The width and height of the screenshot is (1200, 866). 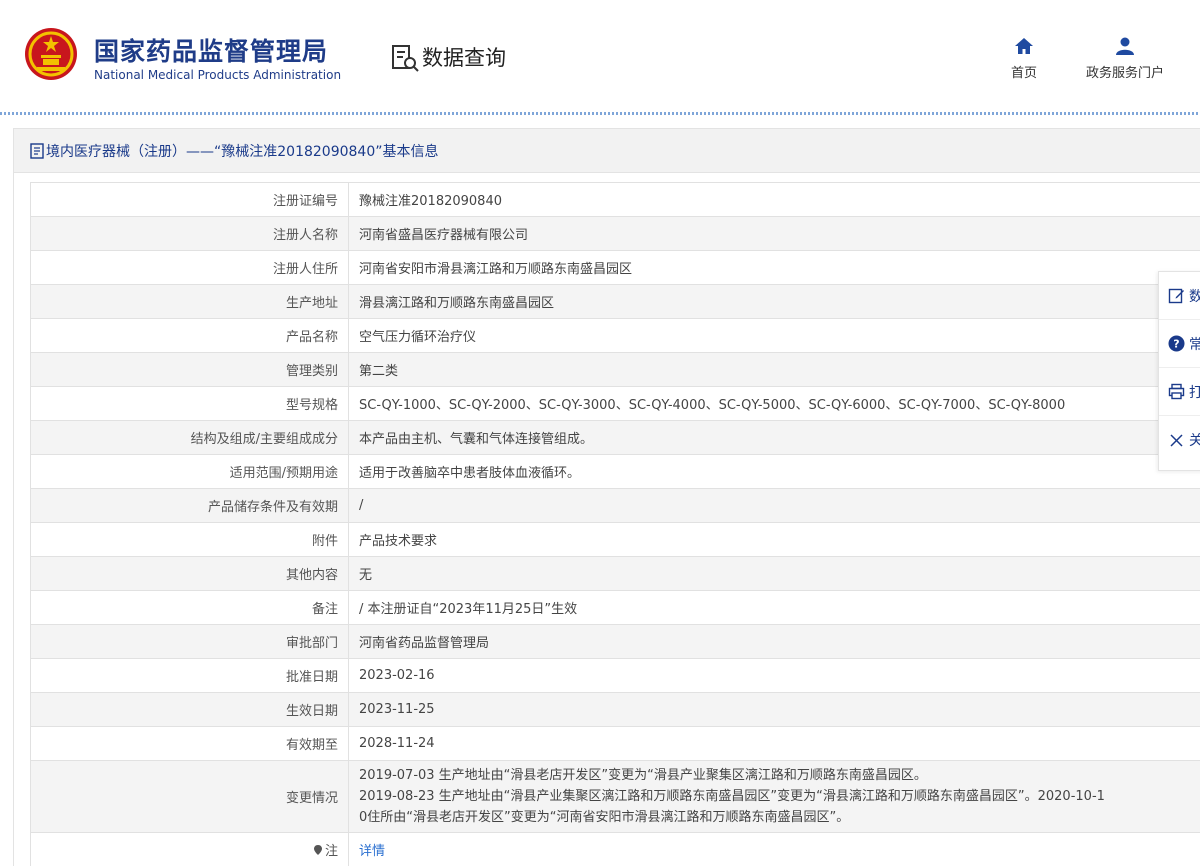 What do you see at coordinates (1125, 46) in the screenshot?
I see `user-icon` at bounding box center [1125, 46].